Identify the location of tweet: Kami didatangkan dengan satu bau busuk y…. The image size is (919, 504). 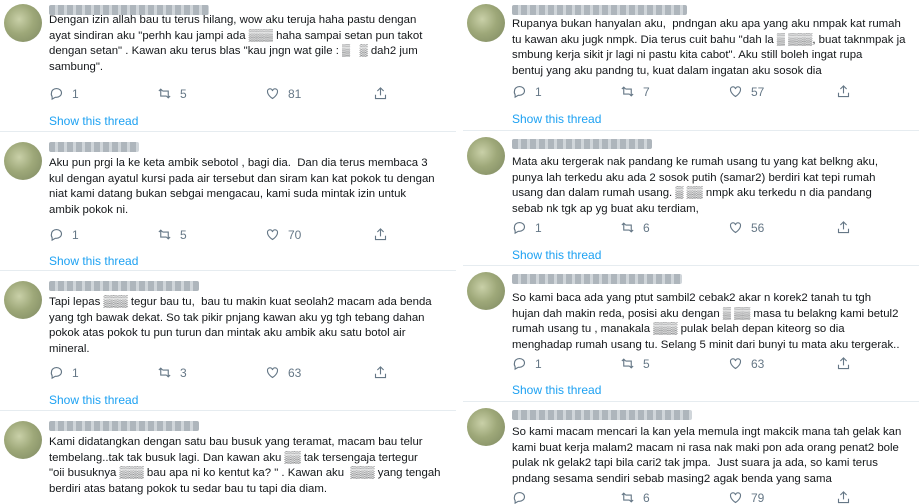
(228, 457).